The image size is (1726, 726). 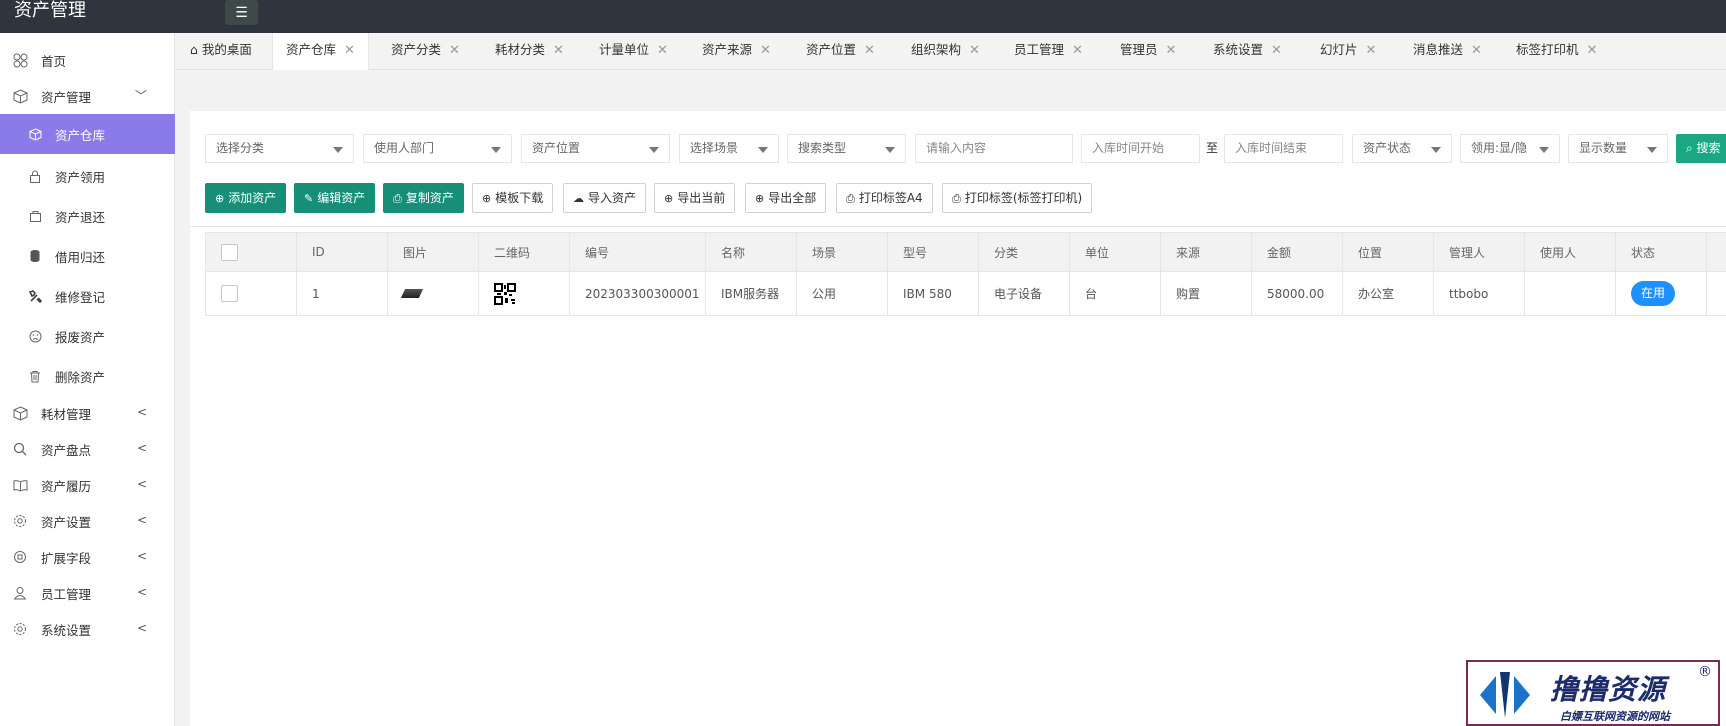 What do you see at coordinates (241, 12) in the screenshot?
I see `menu-toggle-button: ☰` at bounding box center [241, 12].